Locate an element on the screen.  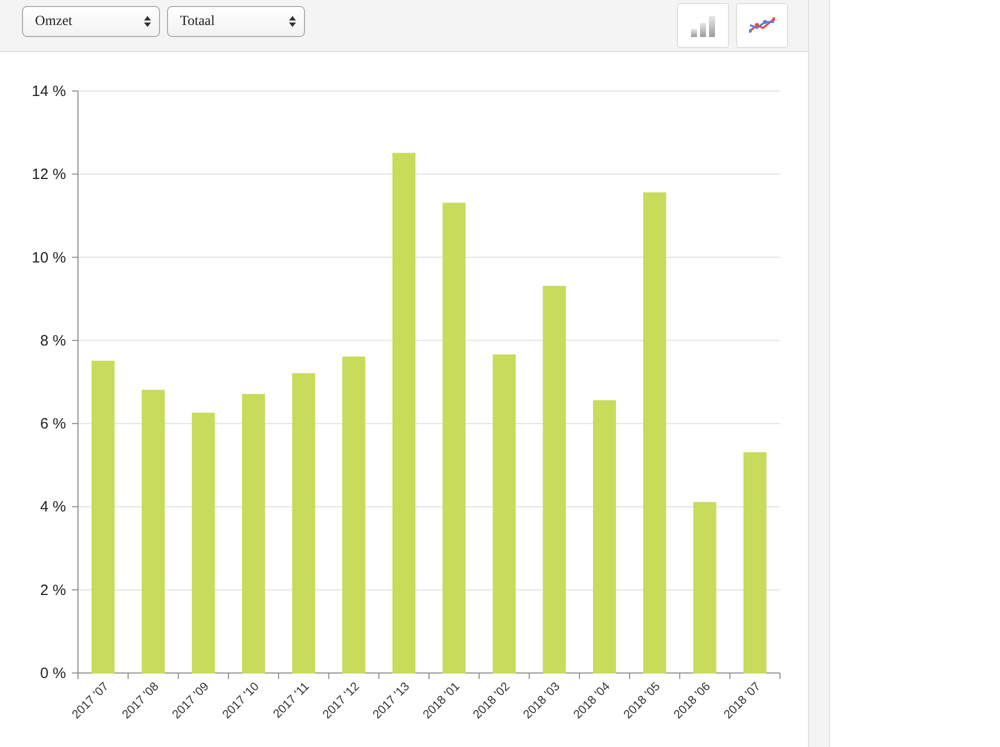
y-tick-label: 8 % is located at coordinates (53, 341).